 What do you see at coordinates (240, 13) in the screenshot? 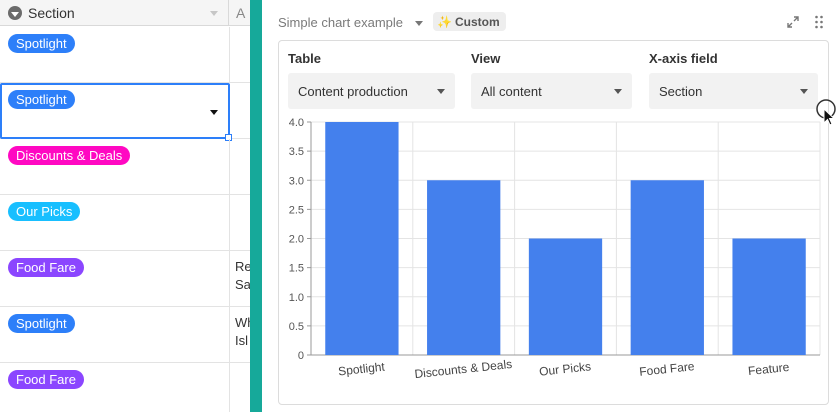
I see `column-header-next: A` at bounding box center [240, 13].